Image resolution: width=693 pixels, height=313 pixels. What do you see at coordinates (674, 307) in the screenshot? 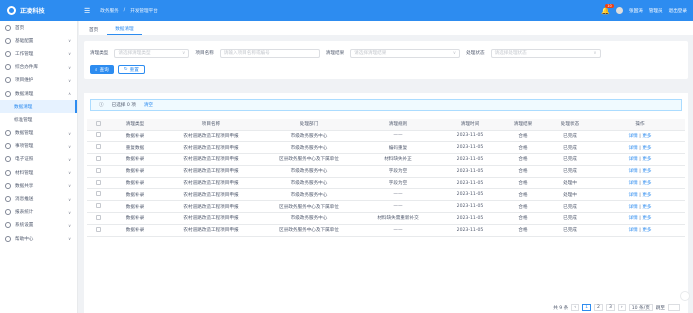
I see `goto-page-input` at bounding box center [674, 307].